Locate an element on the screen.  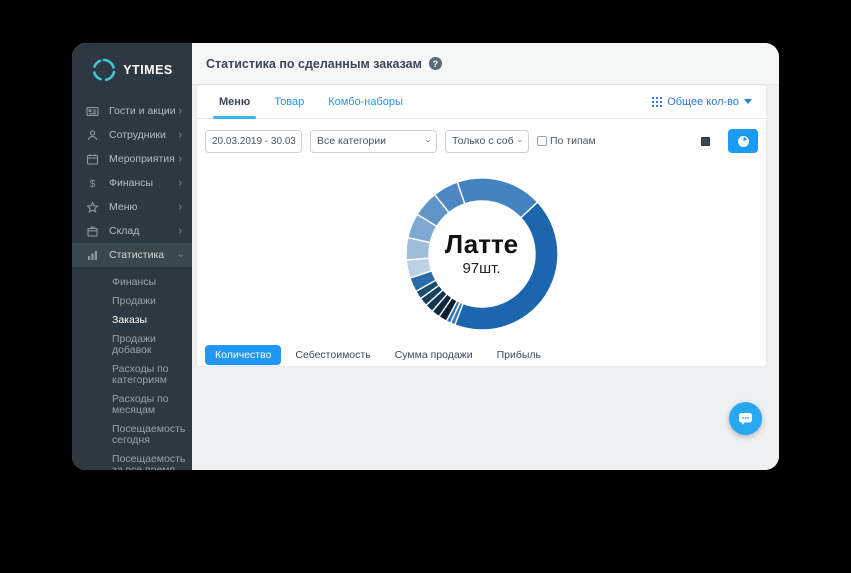
caret-down-icon is located at coordinates (748, 101).